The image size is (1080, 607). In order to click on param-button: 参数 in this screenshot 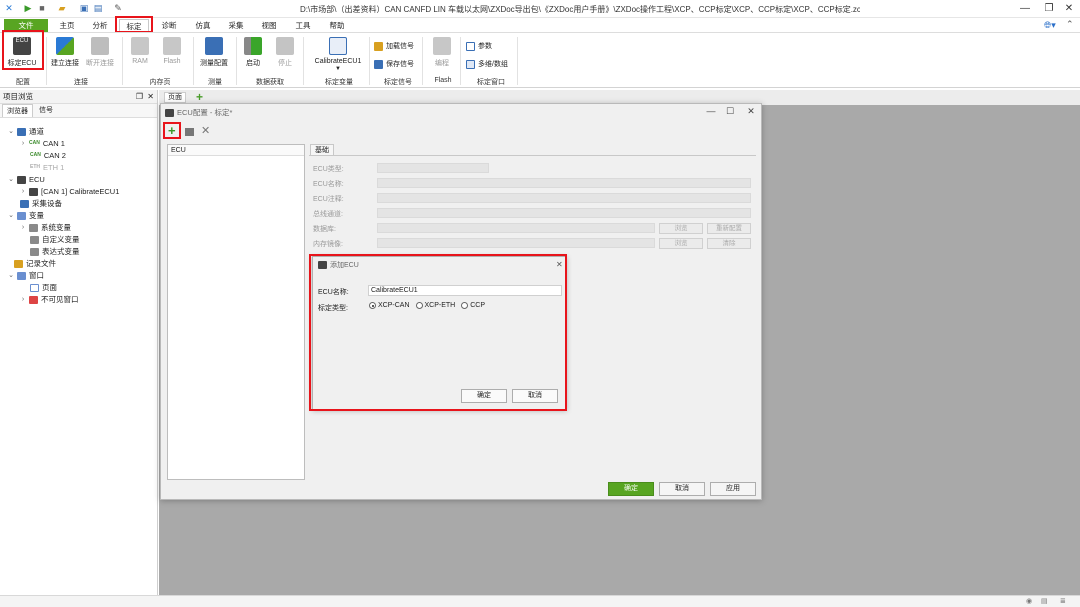, I will do `click(479, 46)`.